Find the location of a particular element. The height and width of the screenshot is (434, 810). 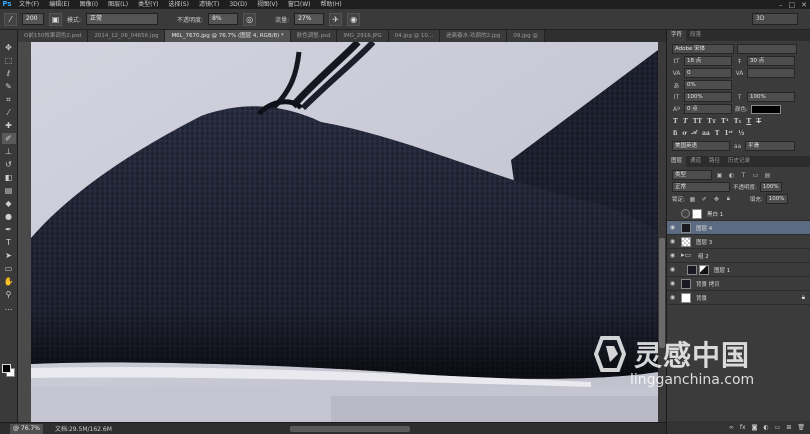

document-tab: 迷离春水-欢颜的2.jpg is located at coordinates (474, 36).